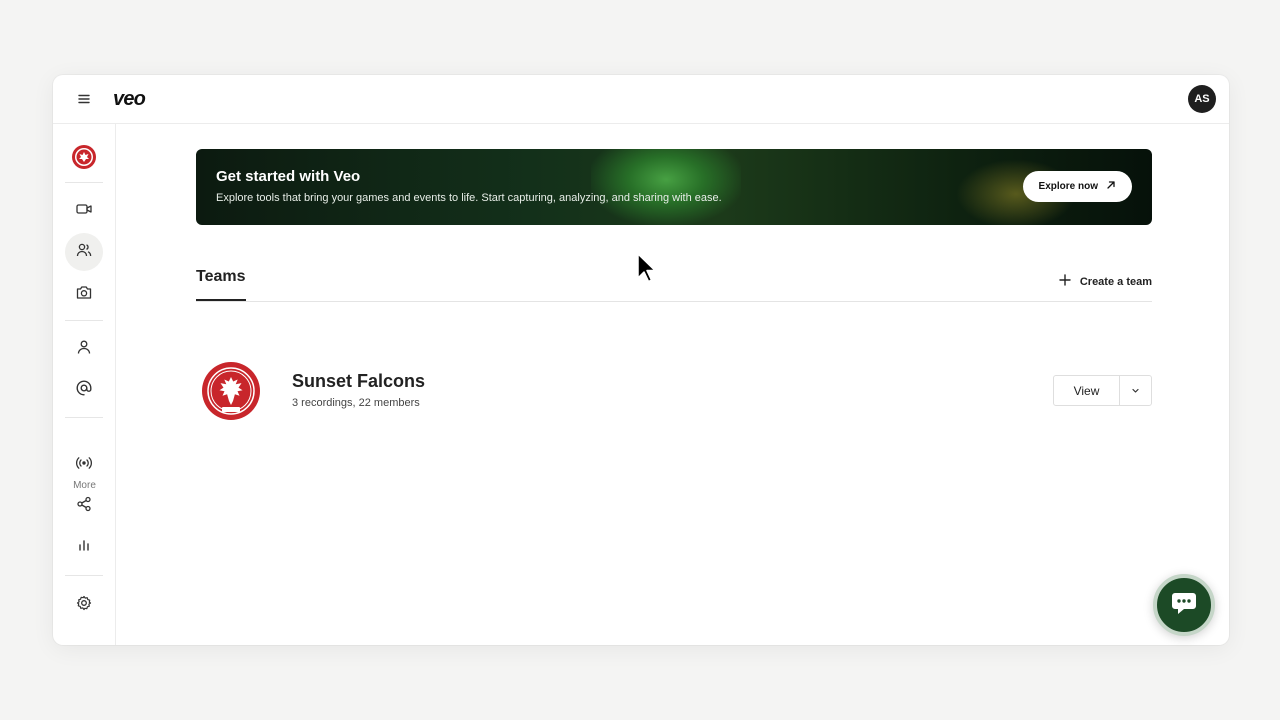 This screenshot has height=720, width=1280. I want to click on hamburger-menu-icon, so click(84, 99).